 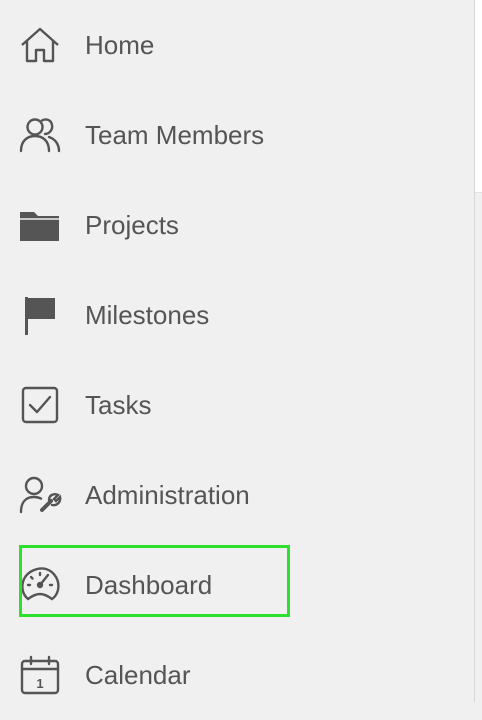 I want to click on sidebar-item-administration: Administration, so click(x=237, y=495).